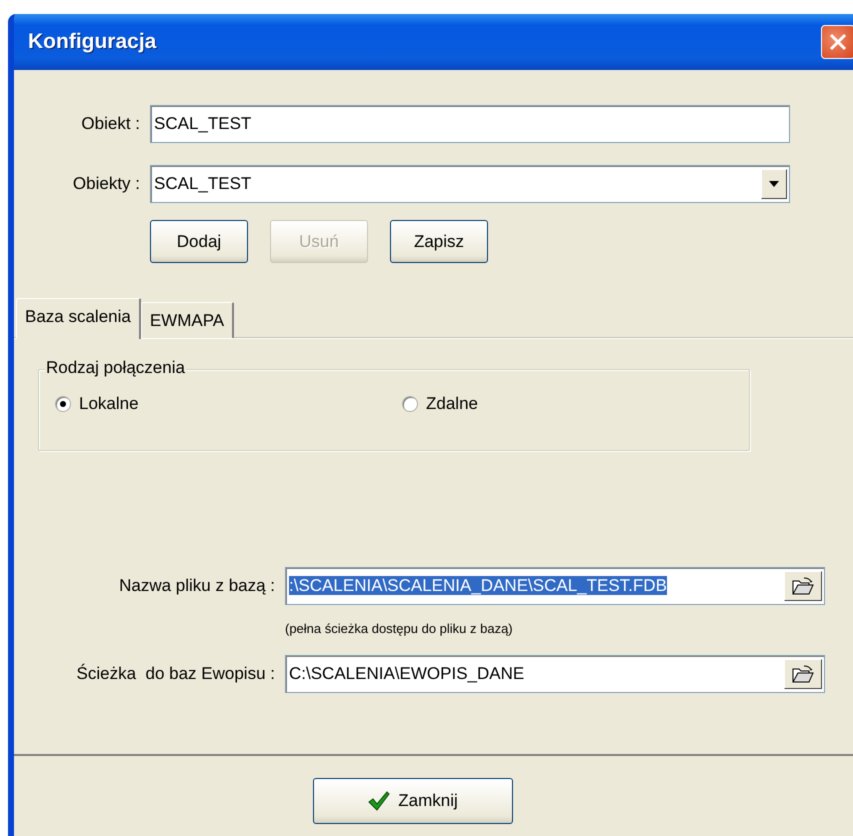  What do you see at coordinates (106, 184) in the screenshot?
I see `field-label: Obiekty :` at bounding box center [106, 184].